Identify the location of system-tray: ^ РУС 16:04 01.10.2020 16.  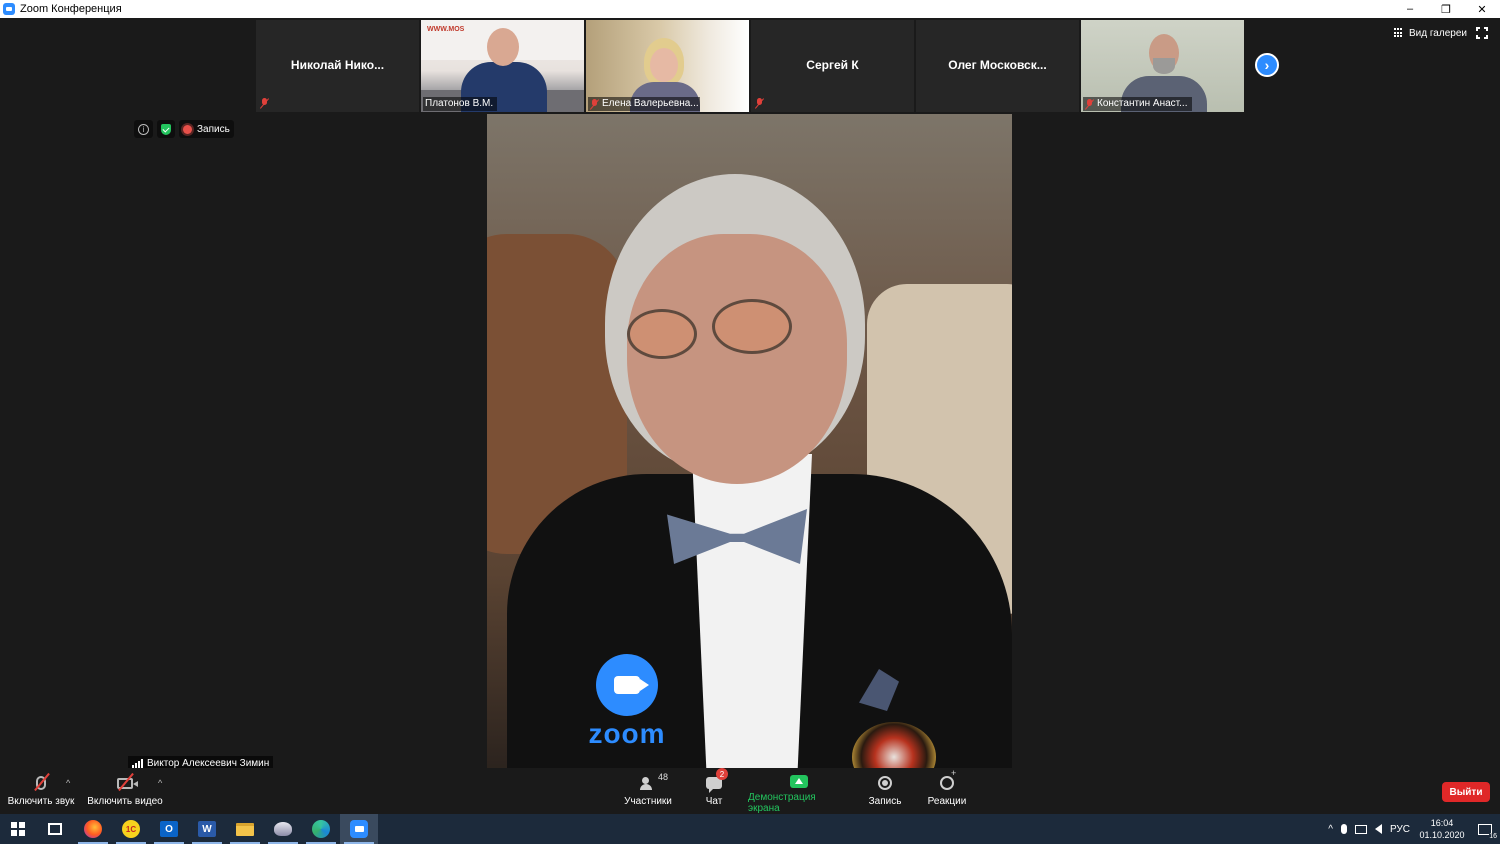
(1412, 829).